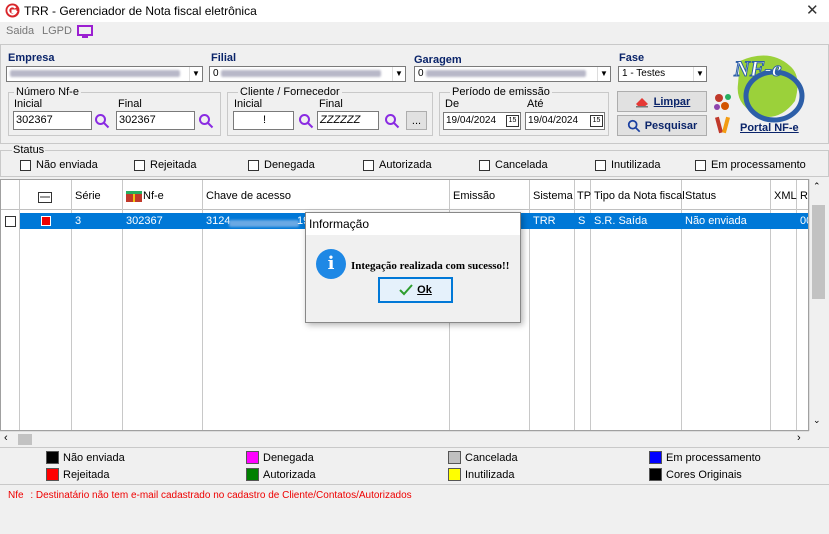  I want to click on cliente-inicial-input: !, so click(263, 120).